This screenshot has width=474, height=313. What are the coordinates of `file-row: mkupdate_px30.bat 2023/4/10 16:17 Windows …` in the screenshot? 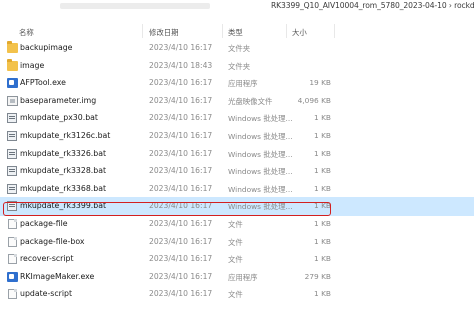 It's located at (237, 118).